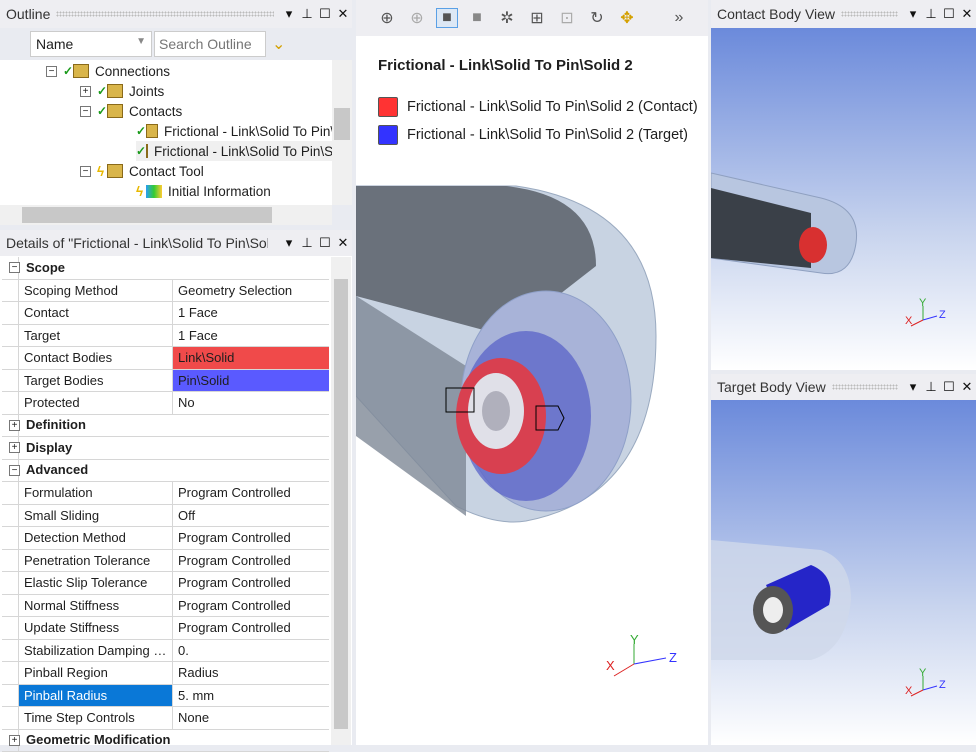 This screenshot has height=752, width=976. I want to click on property-row: Update StiffnessProgram Controlled, so click(165, 628).